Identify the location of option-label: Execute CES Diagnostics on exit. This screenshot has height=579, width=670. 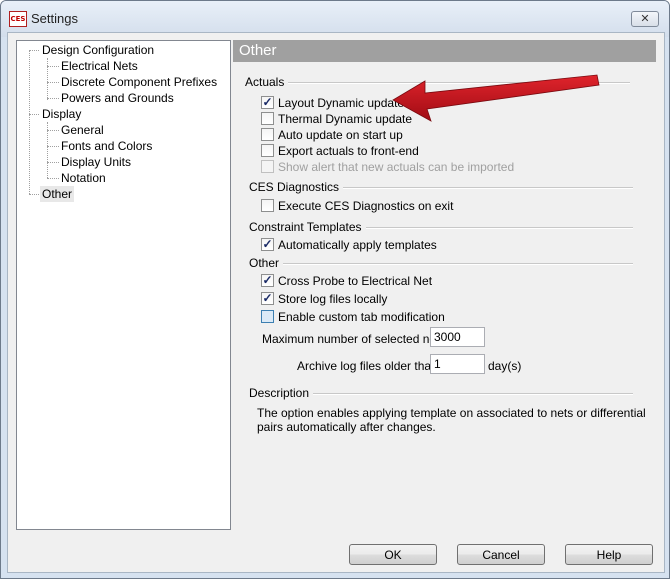
(366, 206).